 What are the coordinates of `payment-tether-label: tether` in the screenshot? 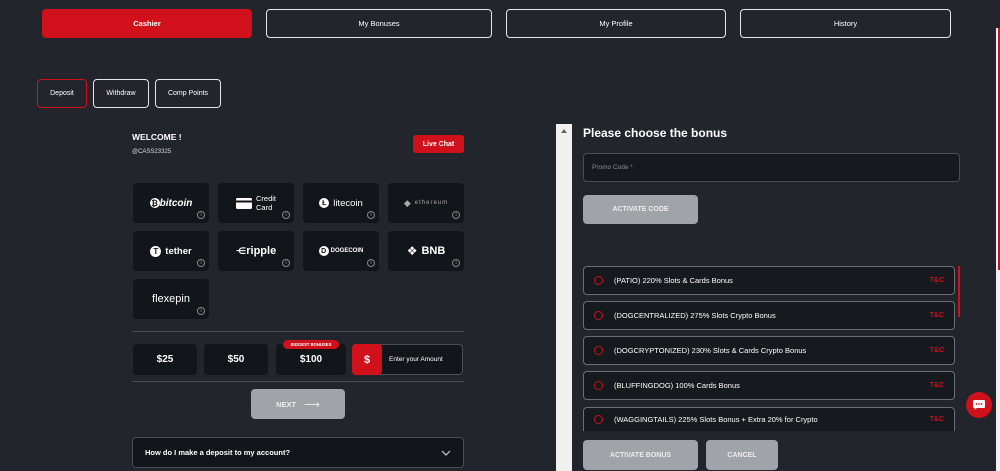 It's located at (178, 251).